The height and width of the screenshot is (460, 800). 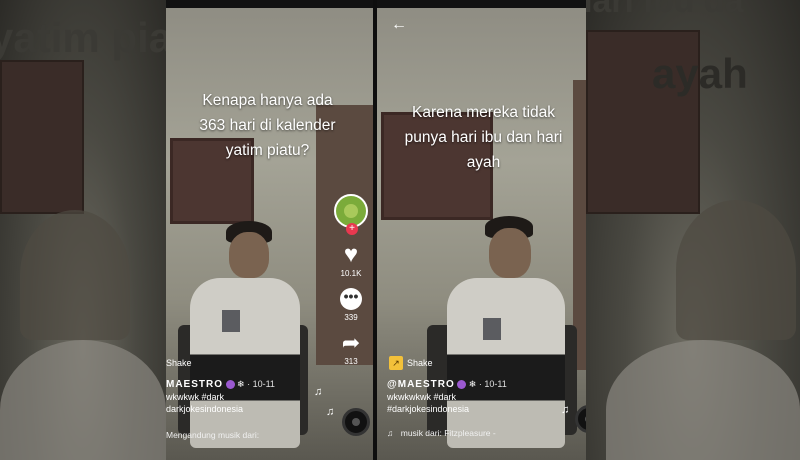 I want to click on shake-badge: ↗ Shake, so click(x=411, y=363).